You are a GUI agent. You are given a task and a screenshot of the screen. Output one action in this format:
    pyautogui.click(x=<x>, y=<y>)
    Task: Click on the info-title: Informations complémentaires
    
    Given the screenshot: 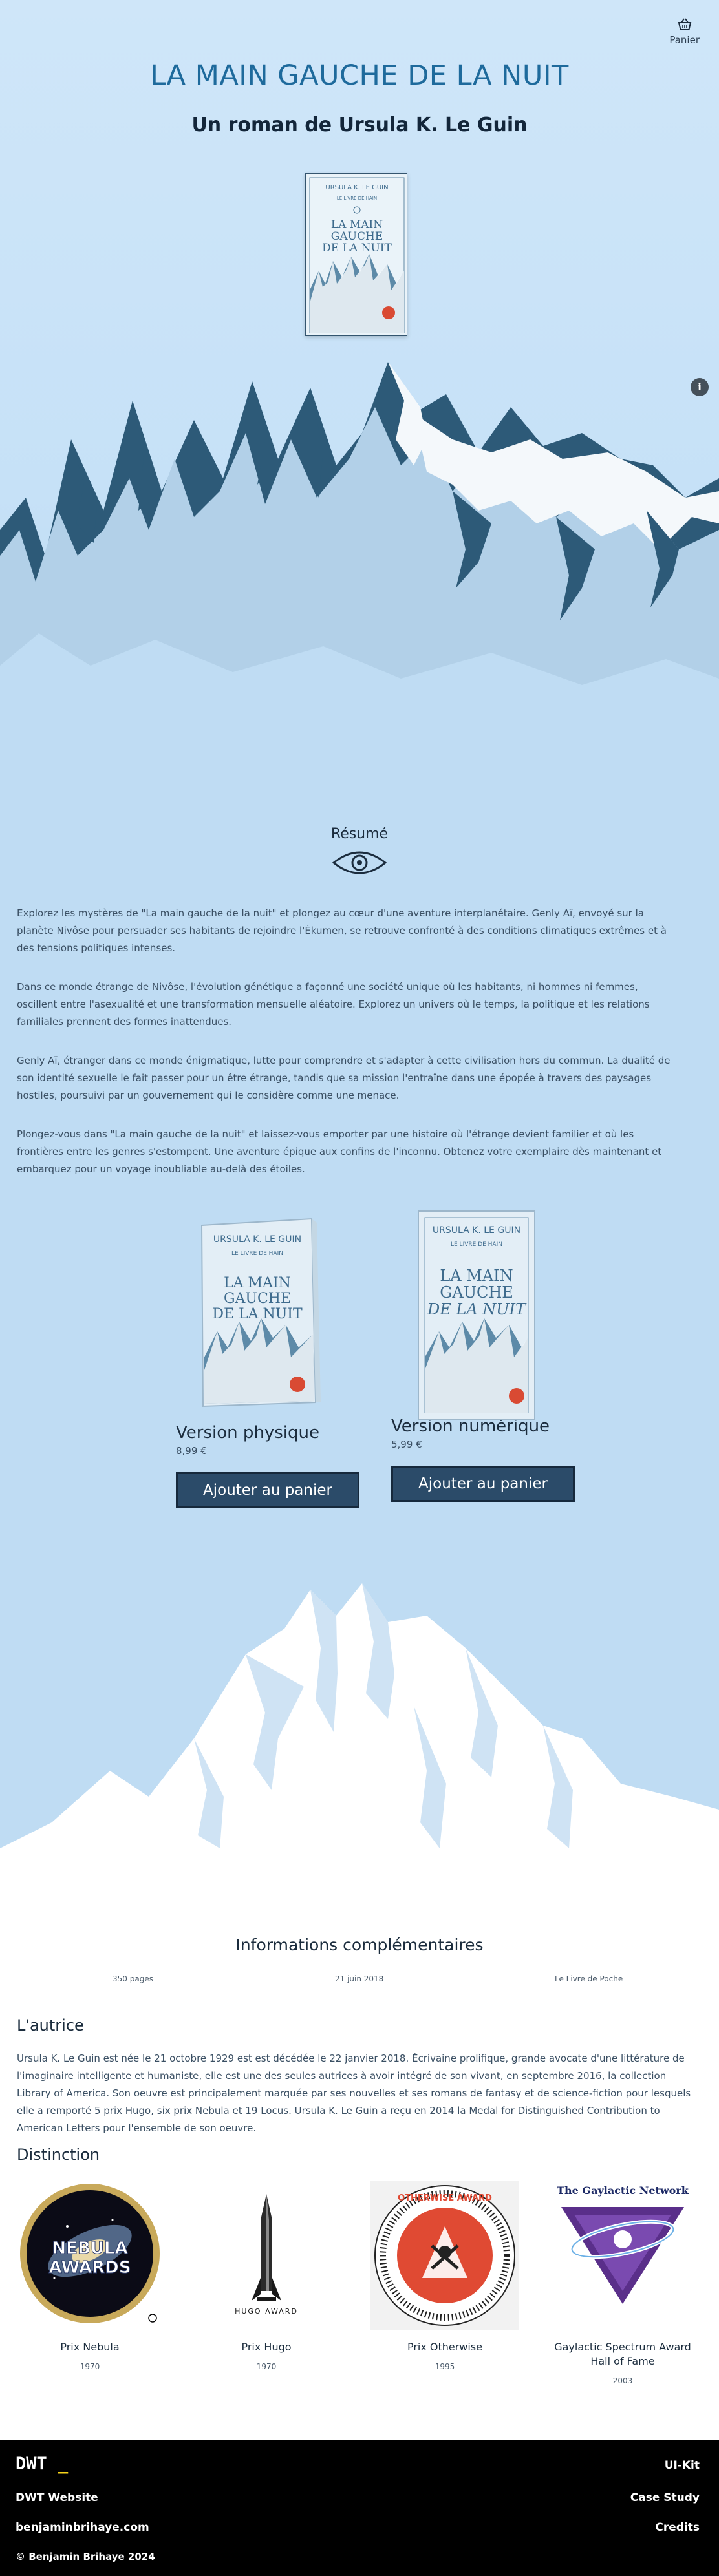 What is the action you would take?
    pyautogui.click(x=359, y=1945)
    